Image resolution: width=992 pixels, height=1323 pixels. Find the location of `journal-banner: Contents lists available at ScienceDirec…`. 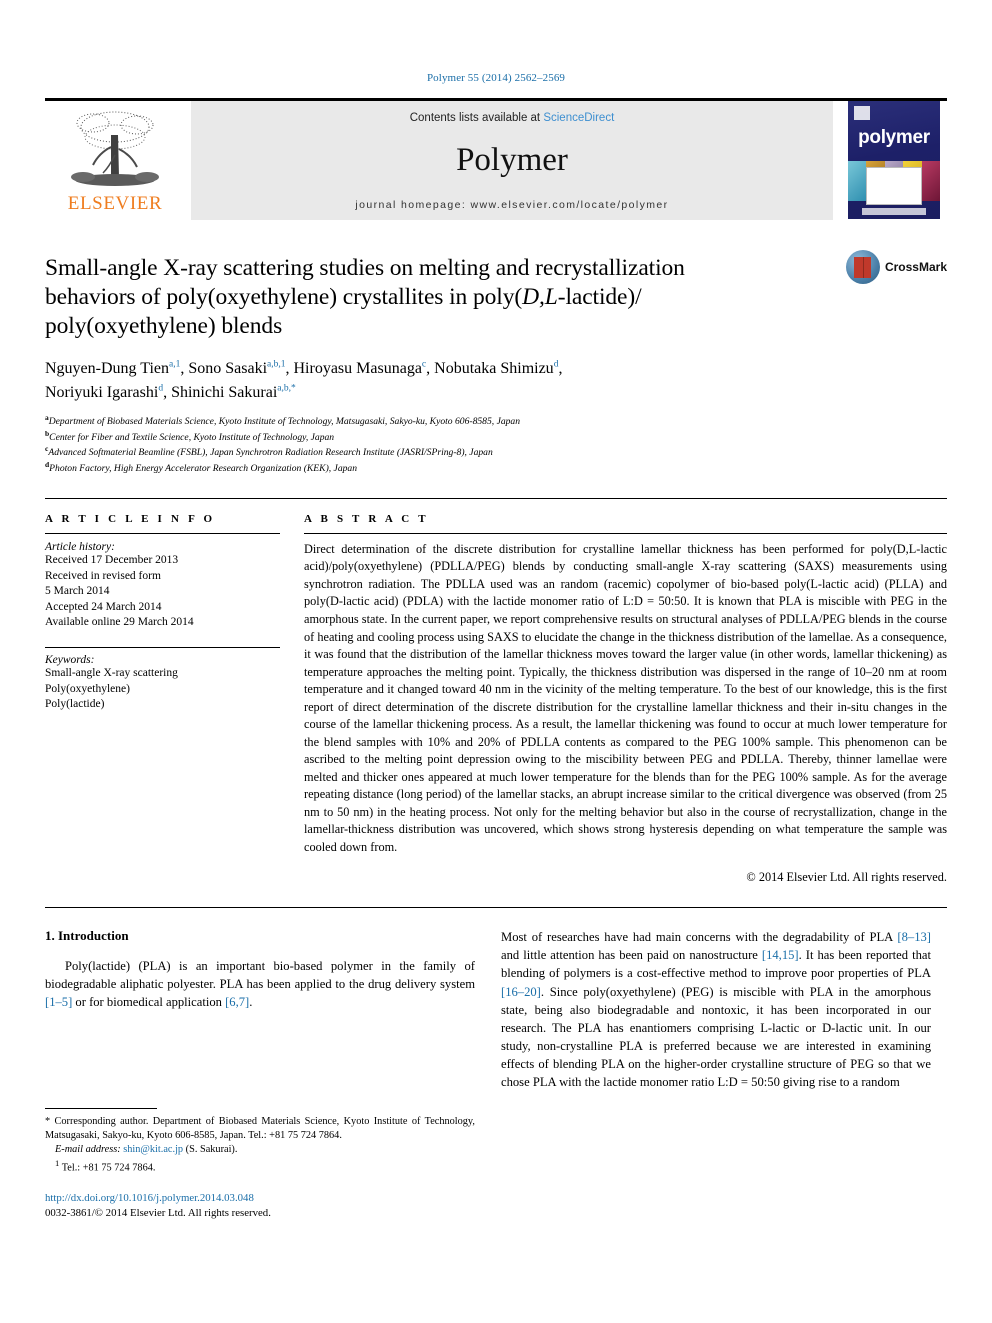

journal-banner: Contents lists available at ScienceDirec… is located at coordinates (512, 160).